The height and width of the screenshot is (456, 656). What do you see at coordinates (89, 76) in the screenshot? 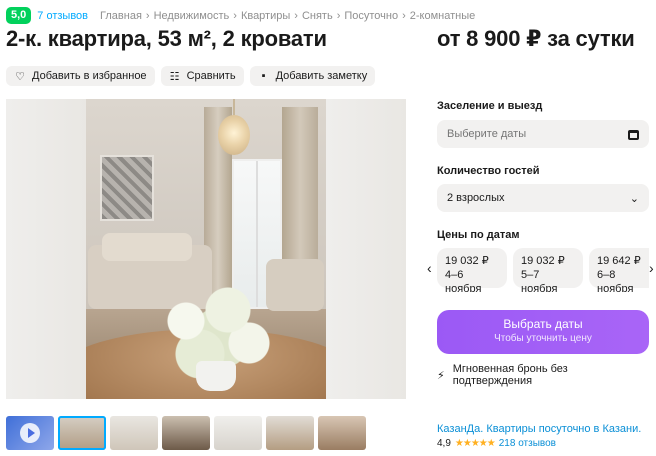
I see `favorites-label: Добавить в избранное` at bounding box center [89, 76].